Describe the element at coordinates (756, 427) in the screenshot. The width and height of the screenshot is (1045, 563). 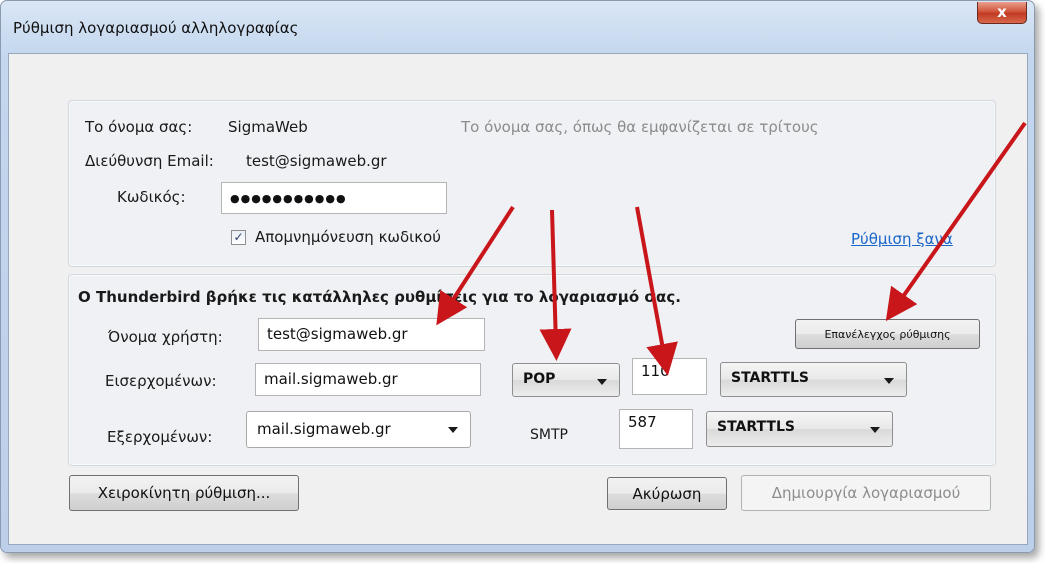
I see `outgoing-security-value: STARTTLS` at that location.